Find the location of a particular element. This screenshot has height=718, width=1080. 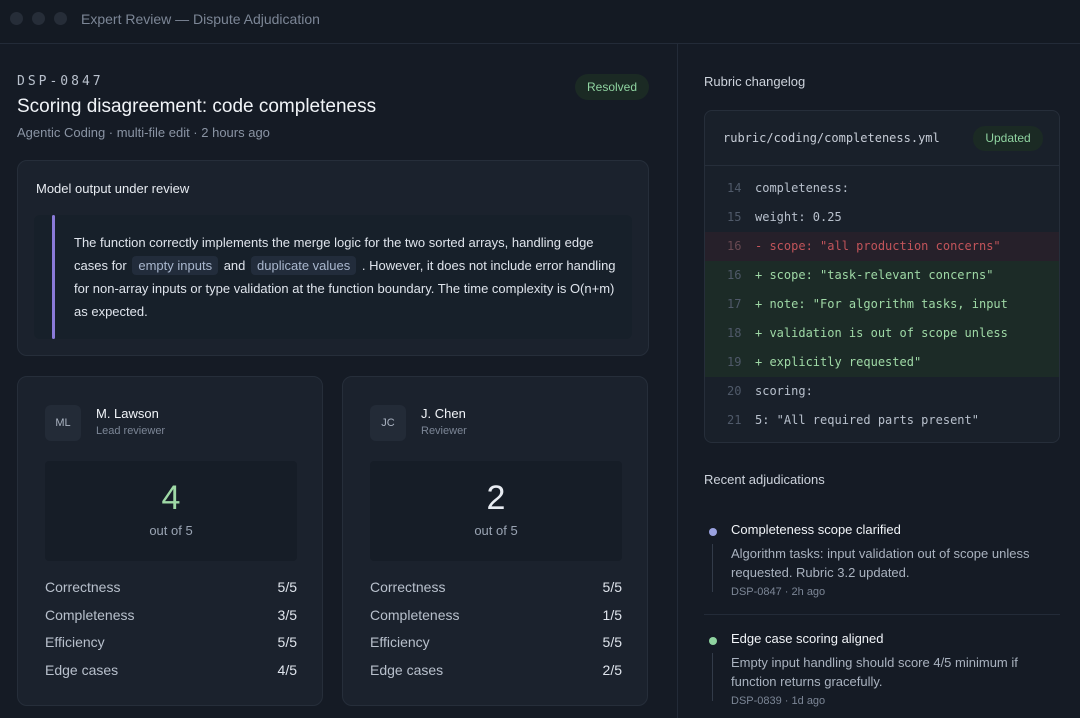

score-box: 4 out of 5 is located at coordinates (171, 511).